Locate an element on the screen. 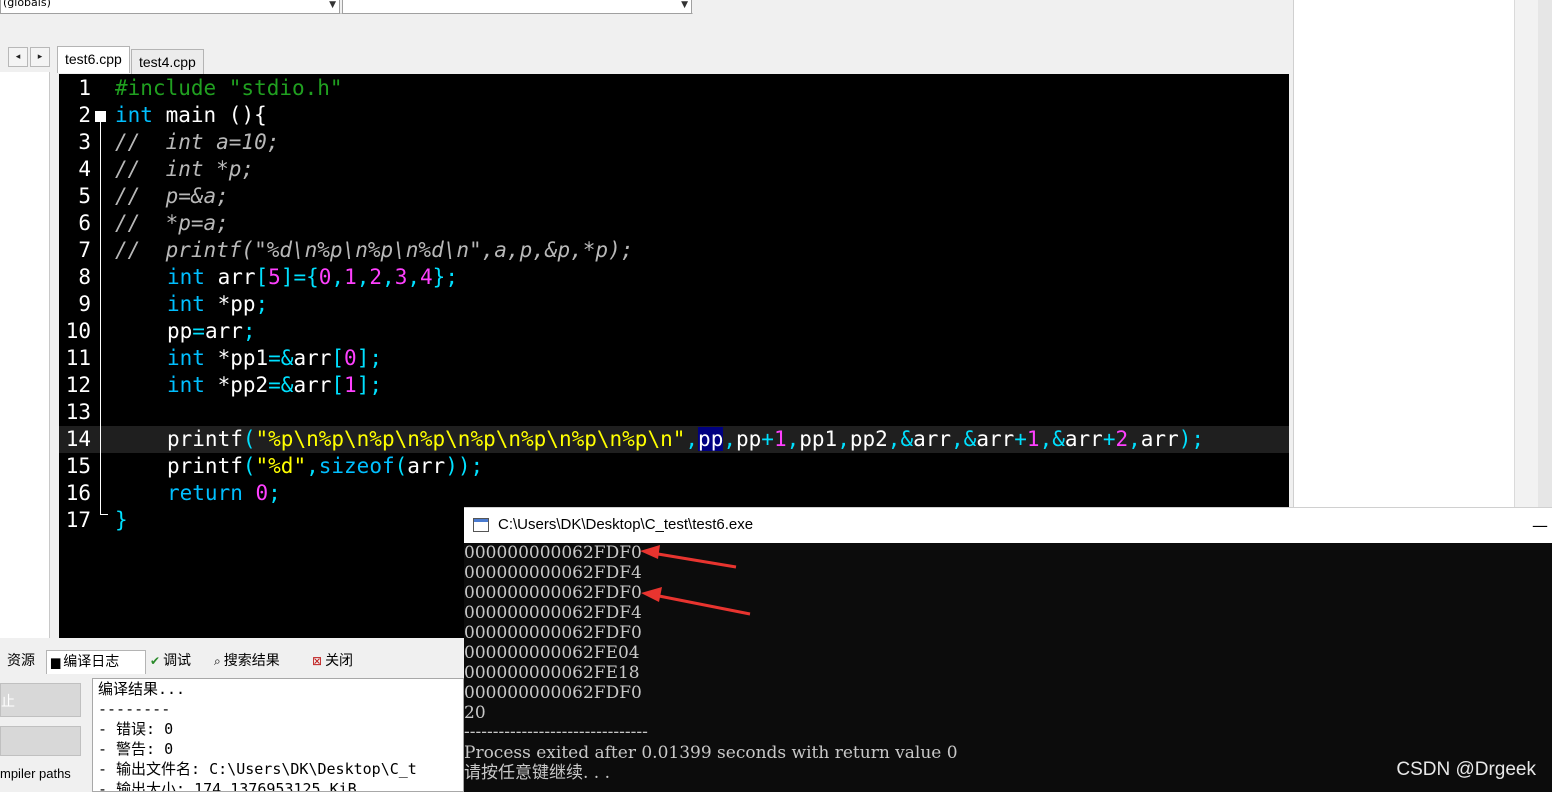 The image size is (1552, 792). annotation-arrows is located at coordinates (695, 580).